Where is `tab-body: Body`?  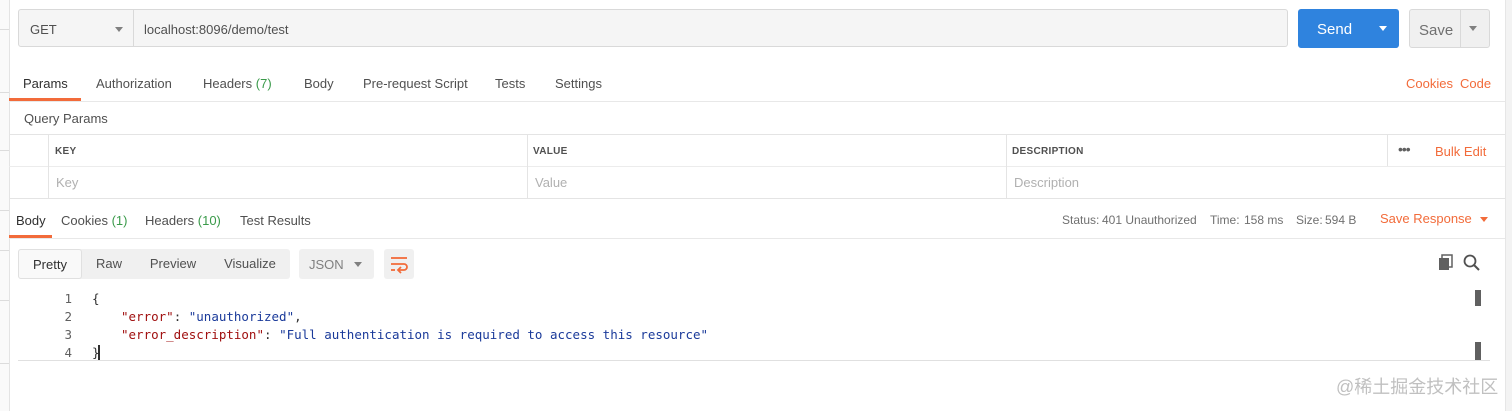
tab-body: Body is located at coordinates (319, 83).